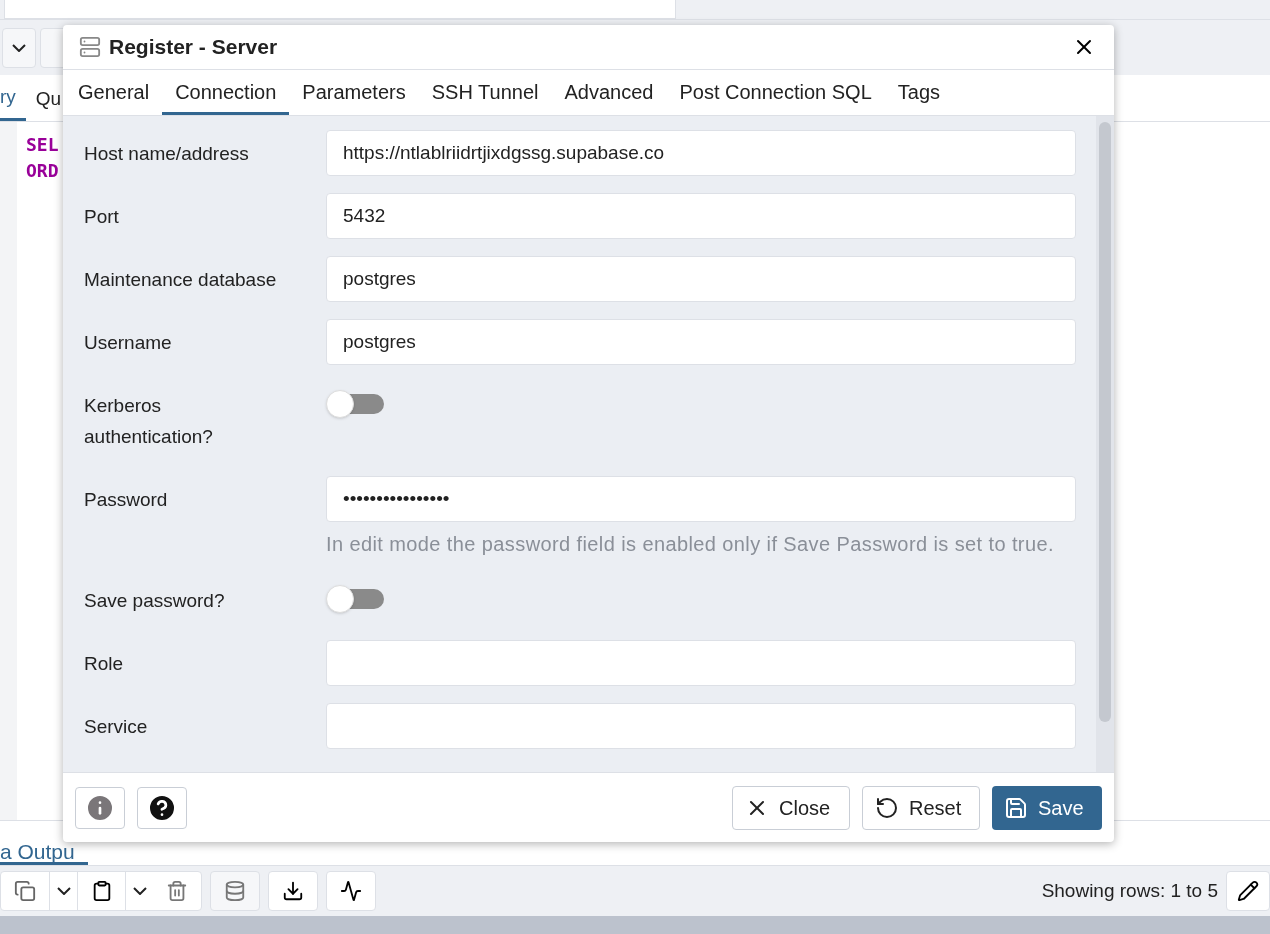 Image resolution: width=1270 pixels, height=934 pixels. What do you see at coordinates (701, 216) in the screenshot?
I see `input-field: 5432` at bounding box center [701, 216].